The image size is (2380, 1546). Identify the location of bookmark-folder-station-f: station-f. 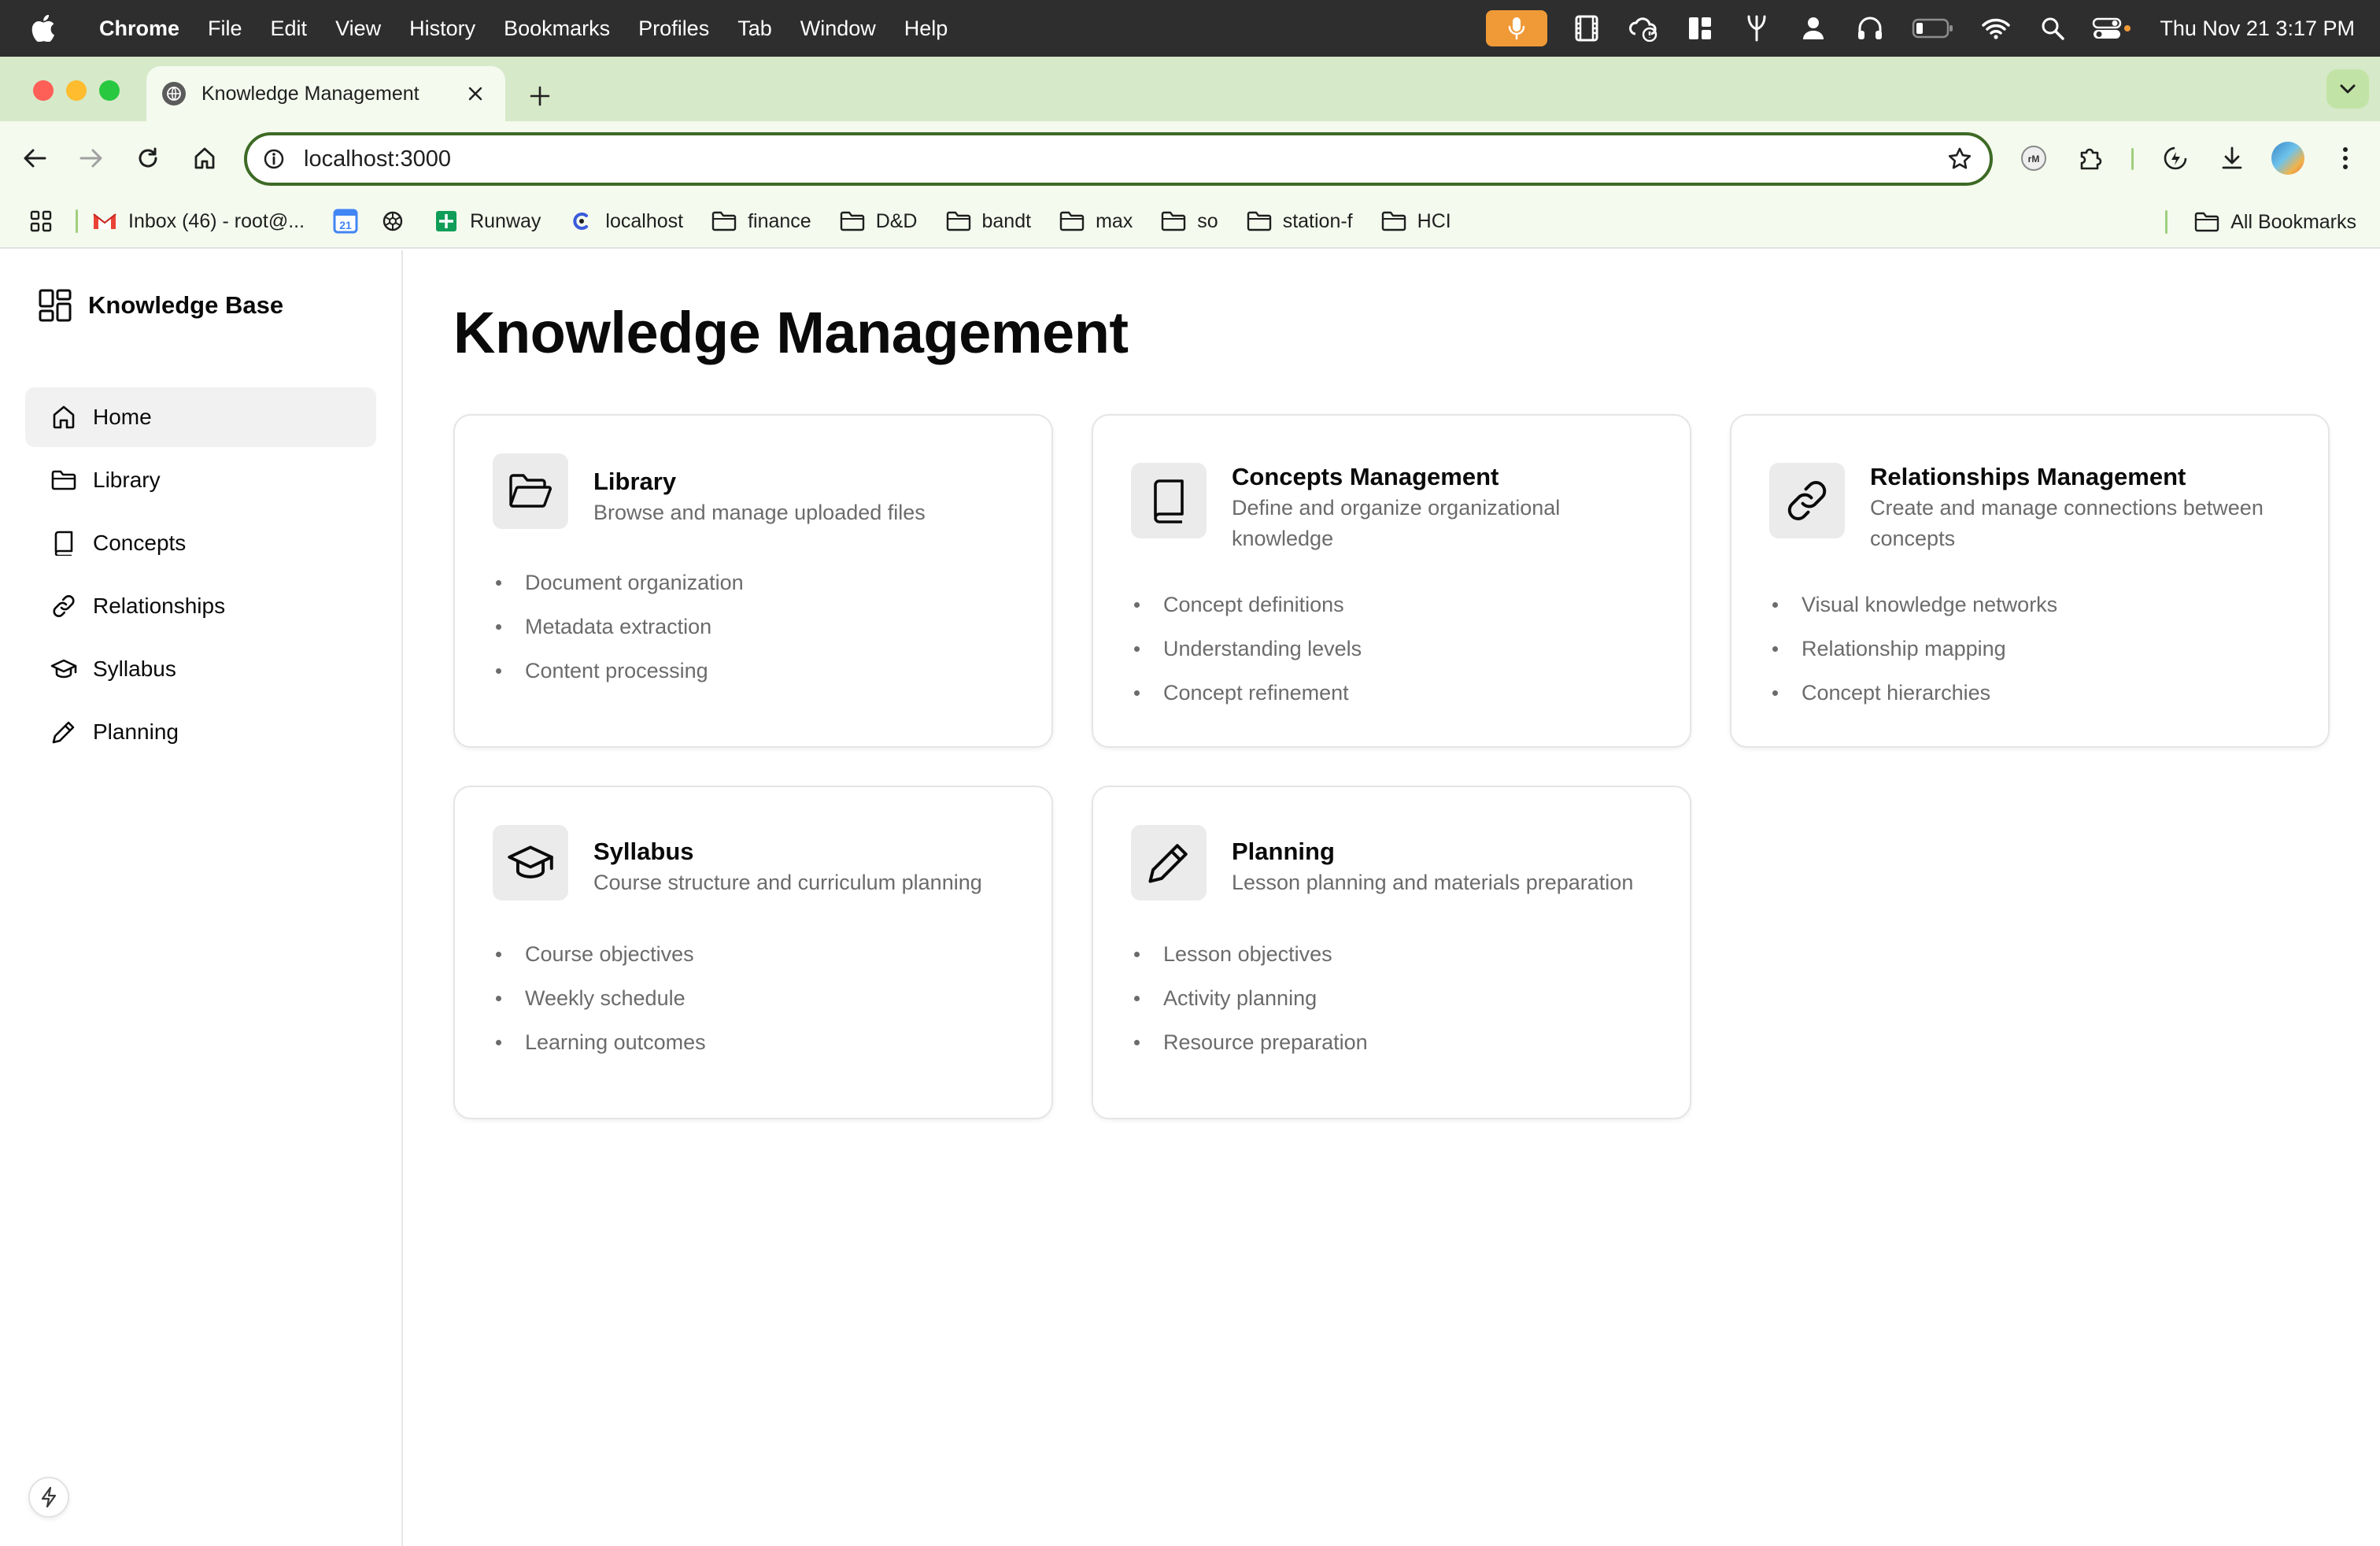
(1300, 221).